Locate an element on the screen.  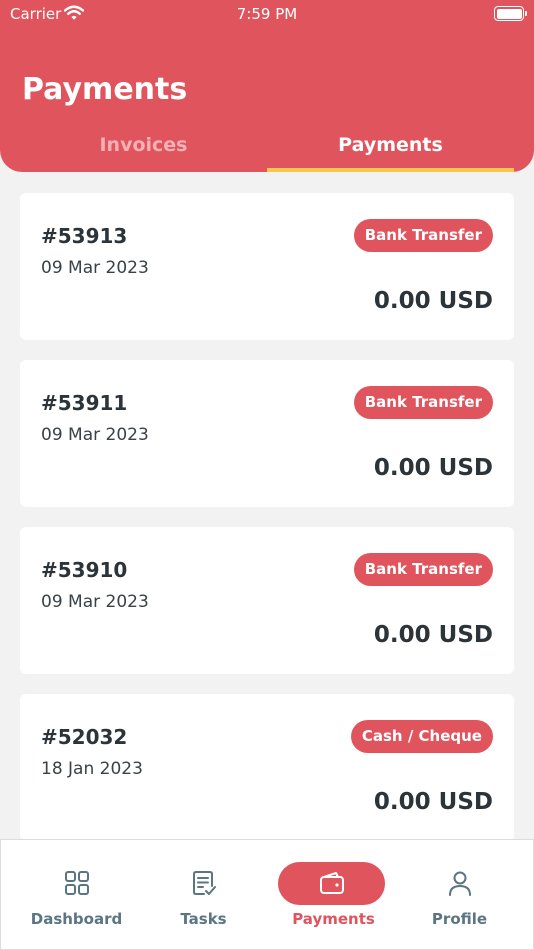
battery-icon is located at coordinates (510, 13).